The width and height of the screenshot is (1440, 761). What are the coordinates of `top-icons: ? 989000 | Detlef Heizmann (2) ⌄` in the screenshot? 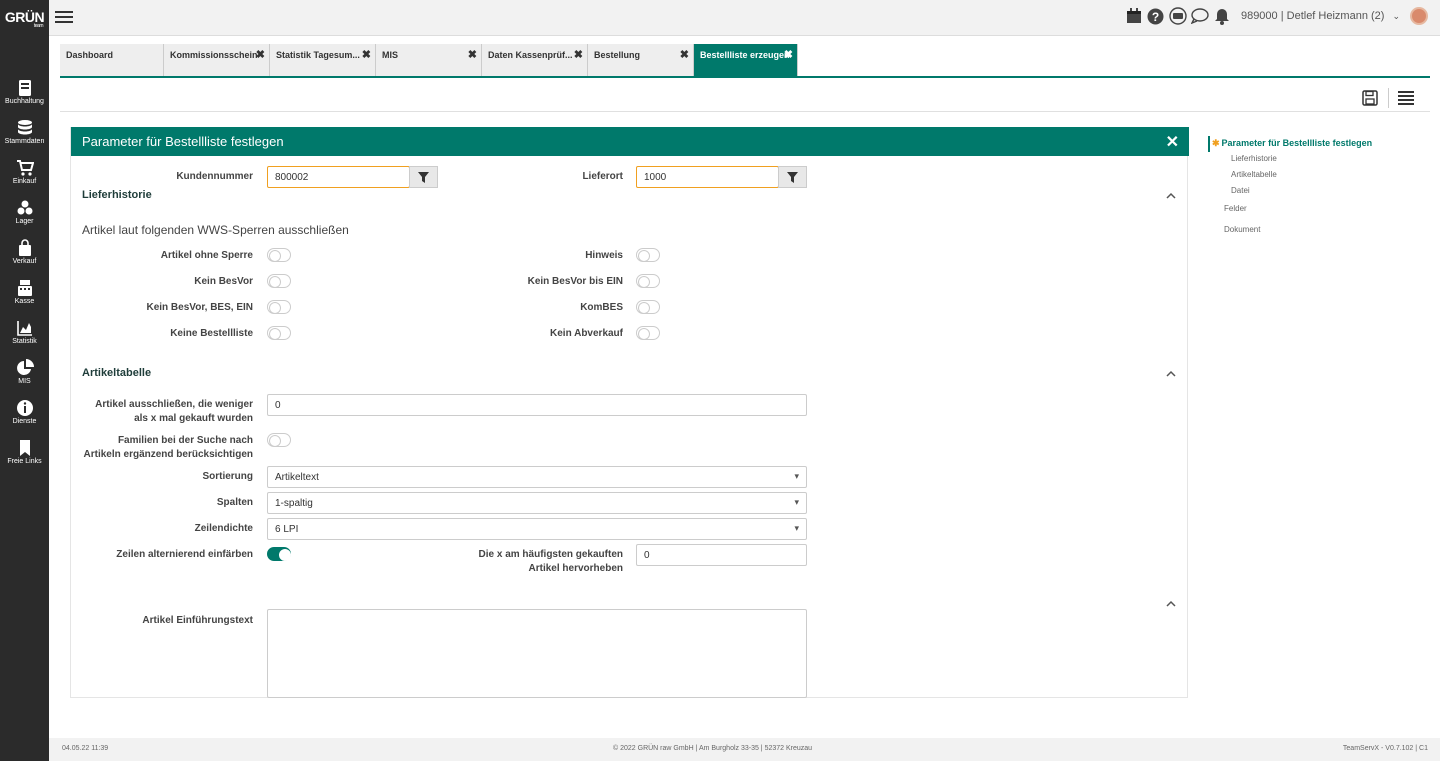 It's located at (1276, 16).